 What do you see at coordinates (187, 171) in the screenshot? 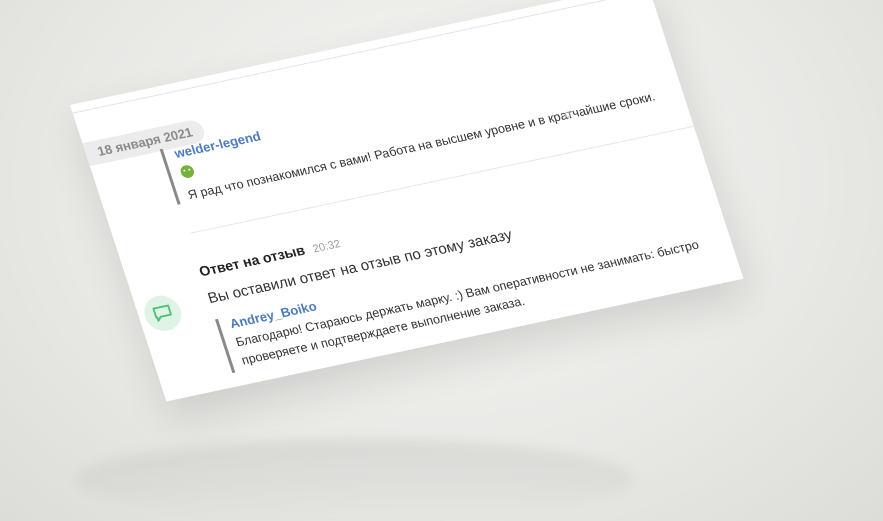
I see `smiley-icon` at bounding box center [187, 171].